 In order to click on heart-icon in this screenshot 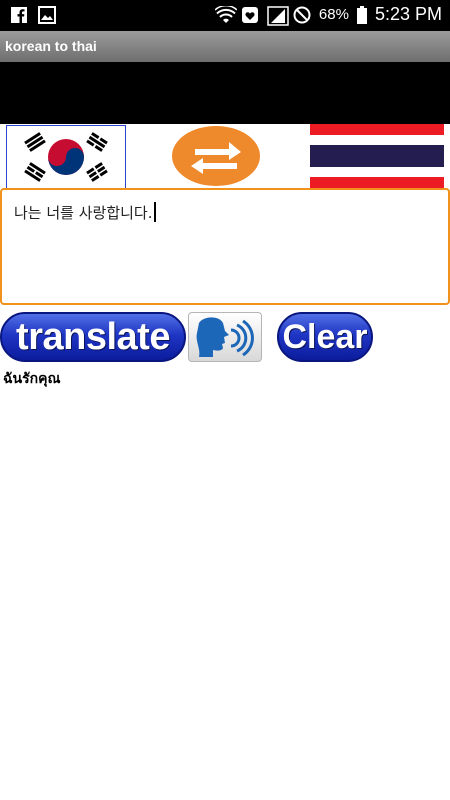, I will do `click(250, 15)`.